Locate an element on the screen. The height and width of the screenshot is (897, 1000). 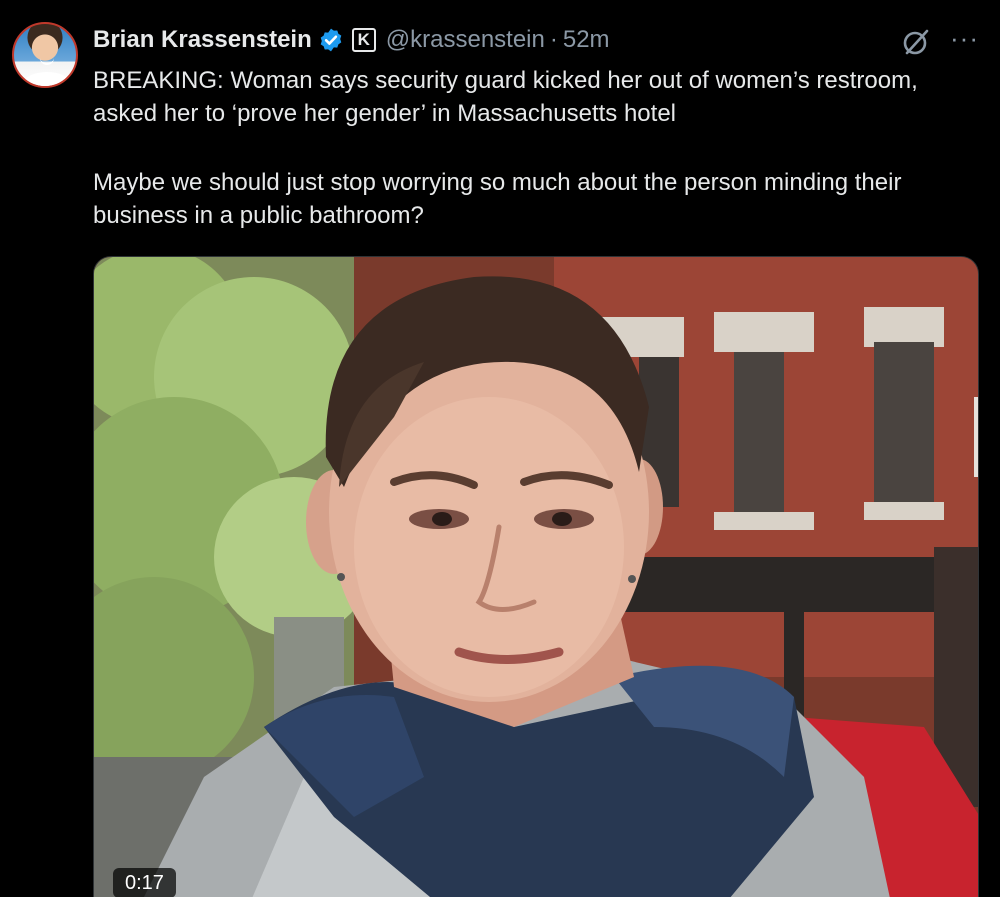
author-name: Brian Krassenstein is located at coordinates (202, 40).